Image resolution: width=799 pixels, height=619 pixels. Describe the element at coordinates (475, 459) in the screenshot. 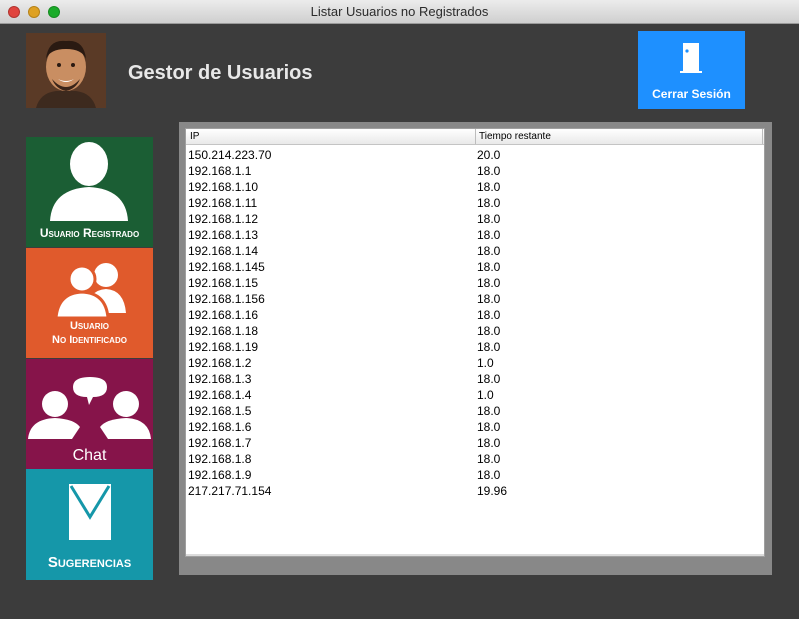

I see `table-row: 192.168.1.8 18.0` at that location.